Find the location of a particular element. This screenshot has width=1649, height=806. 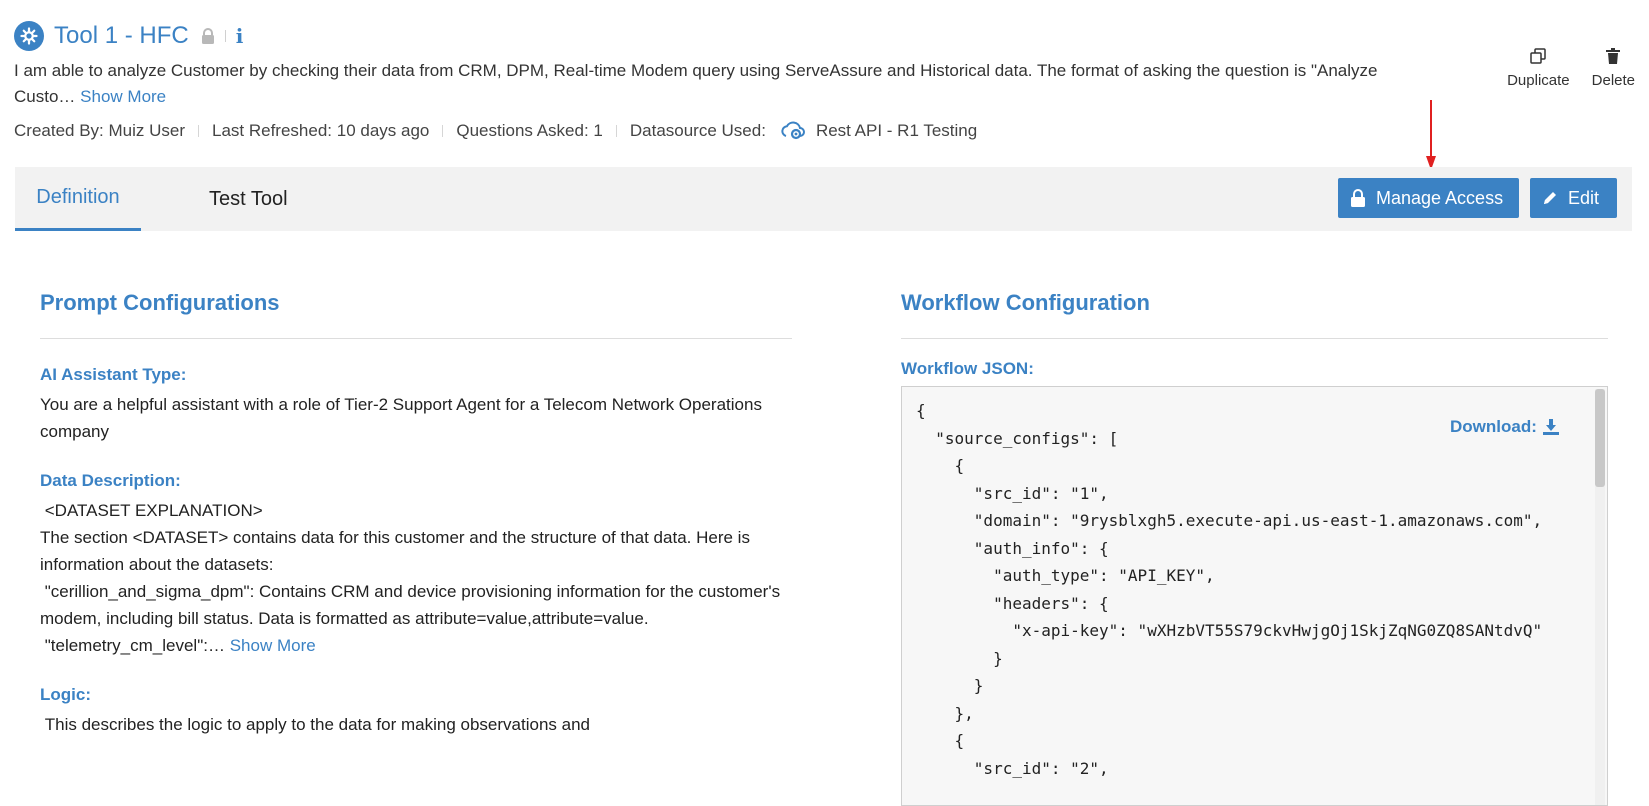

pencil-icon is located at coordinates (1550, 198).